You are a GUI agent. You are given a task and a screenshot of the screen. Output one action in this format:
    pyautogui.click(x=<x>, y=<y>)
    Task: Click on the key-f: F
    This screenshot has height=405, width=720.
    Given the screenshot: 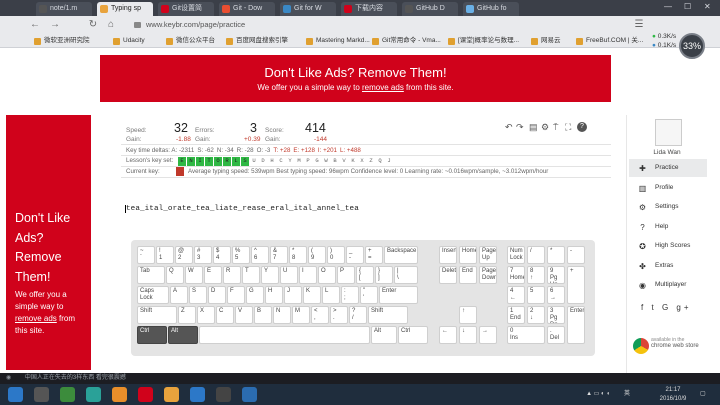 What is the action you would take?
    pyautogui.click(x=236, y=295)
    